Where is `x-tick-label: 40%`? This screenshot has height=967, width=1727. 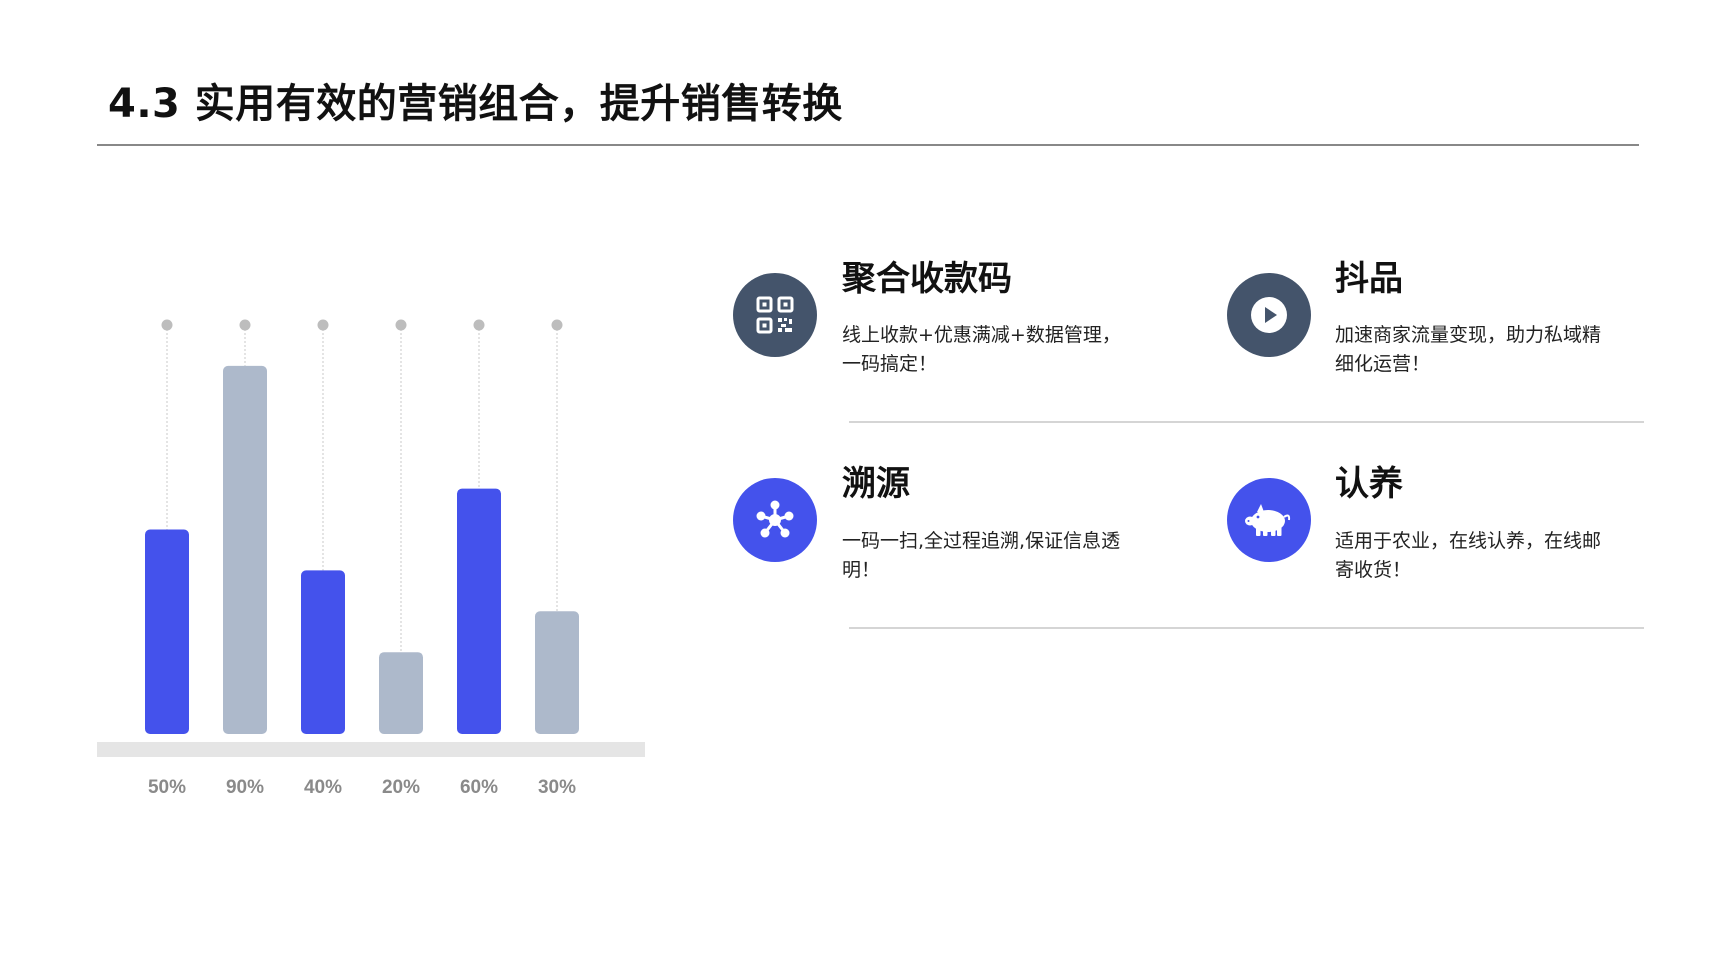
x-tick-label: 40% is located at coordinates (323, 787).